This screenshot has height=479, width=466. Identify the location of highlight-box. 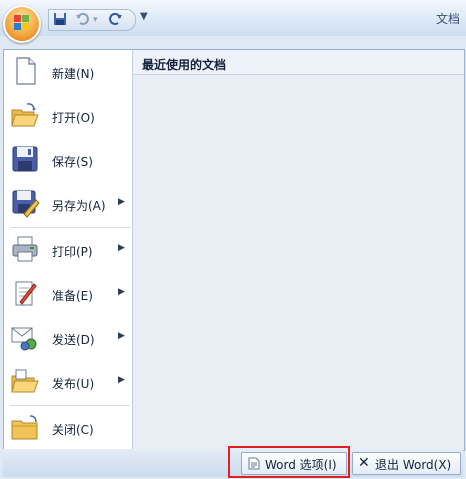
(289, 462).